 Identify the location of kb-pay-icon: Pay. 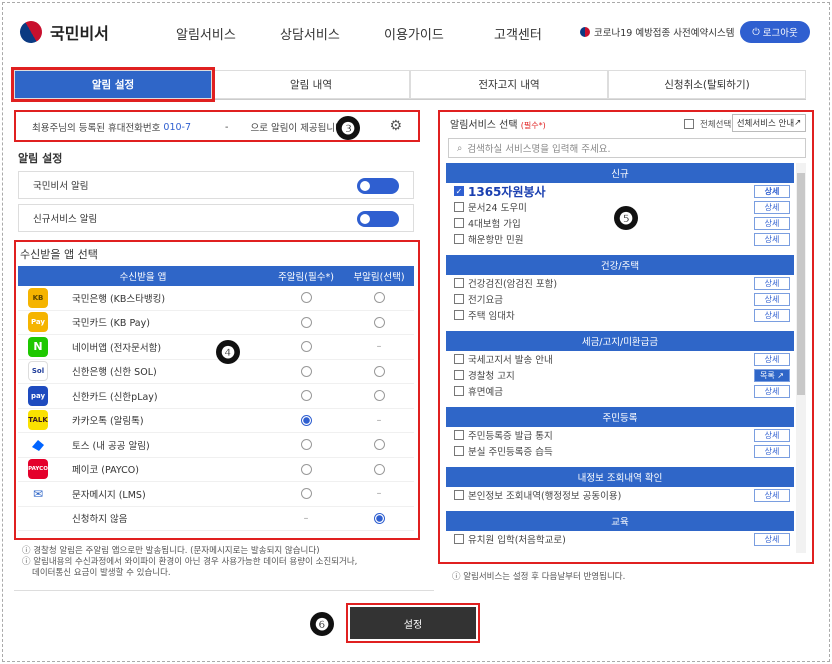
(38, 322).